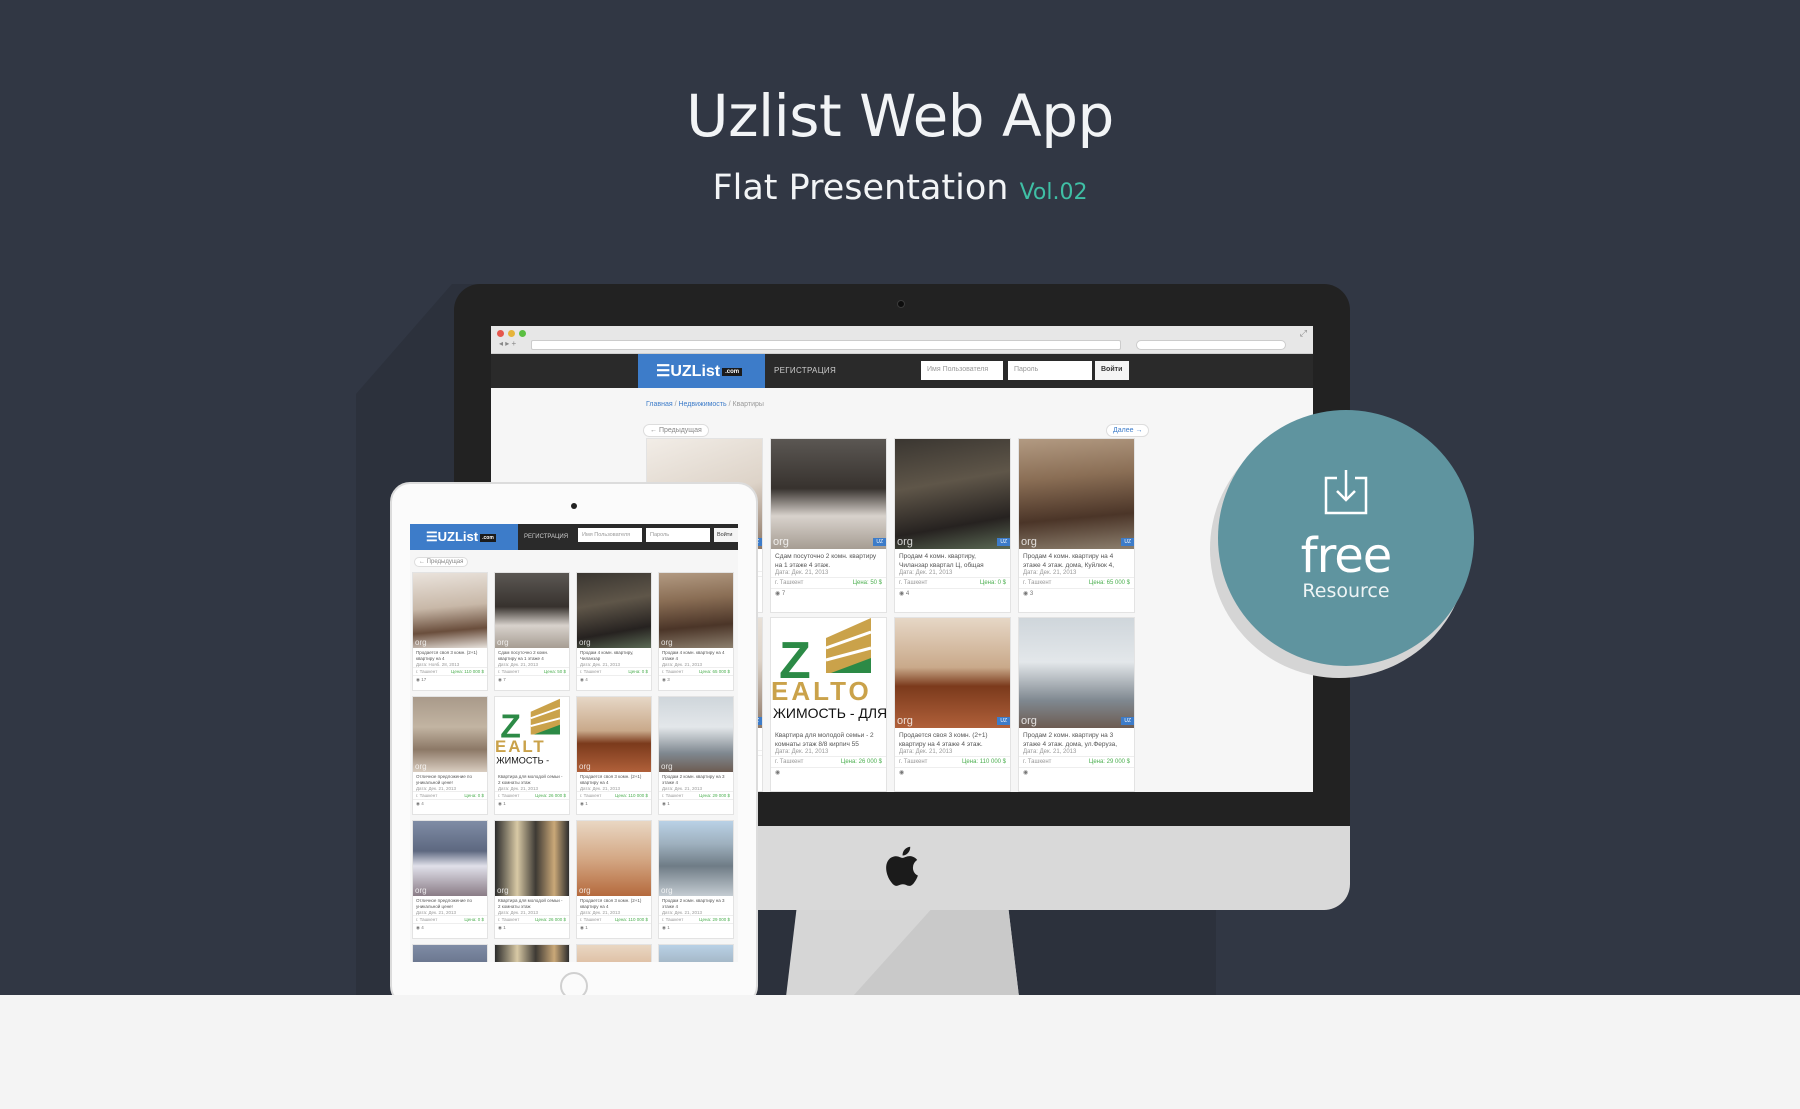  I want to click on back-forward-icon: ◂ ▸ +, so click(507, 343).